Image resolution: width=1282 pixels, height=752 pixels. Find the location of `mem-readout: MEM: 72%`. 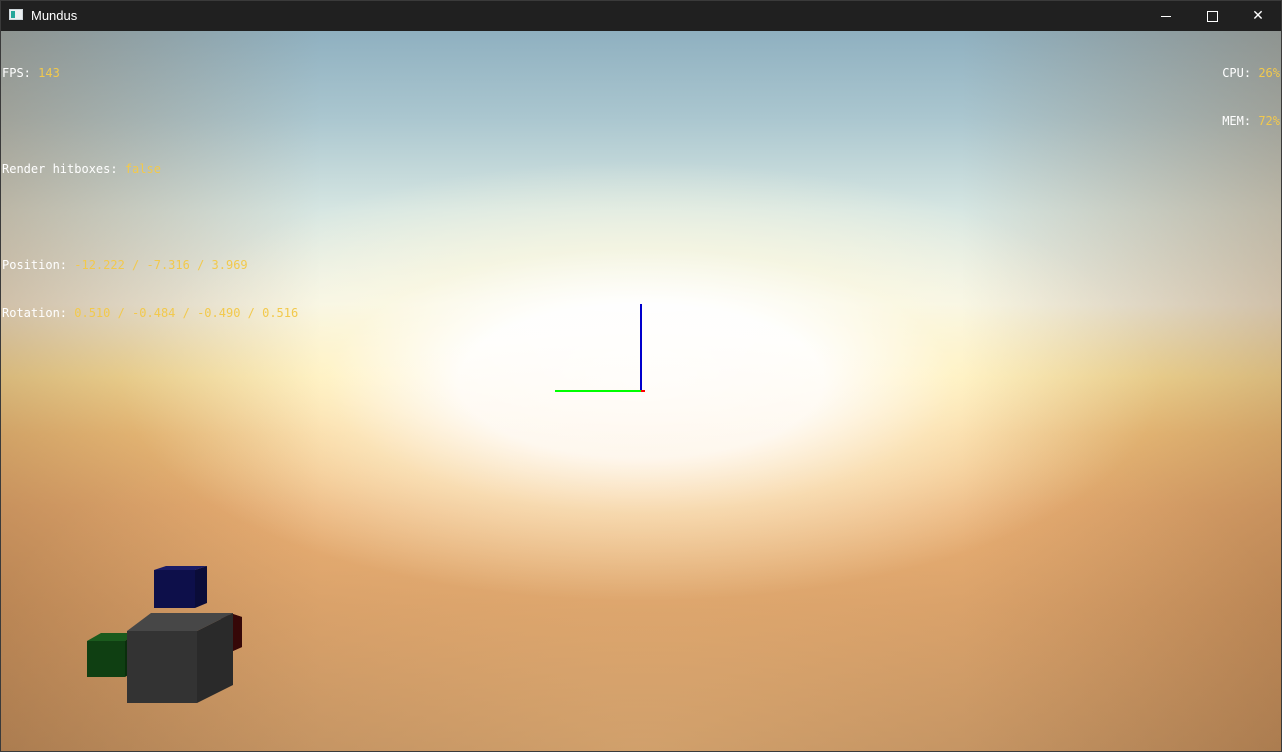

mem-readout: MEM: 72% is located at coordinates (1251, 121).